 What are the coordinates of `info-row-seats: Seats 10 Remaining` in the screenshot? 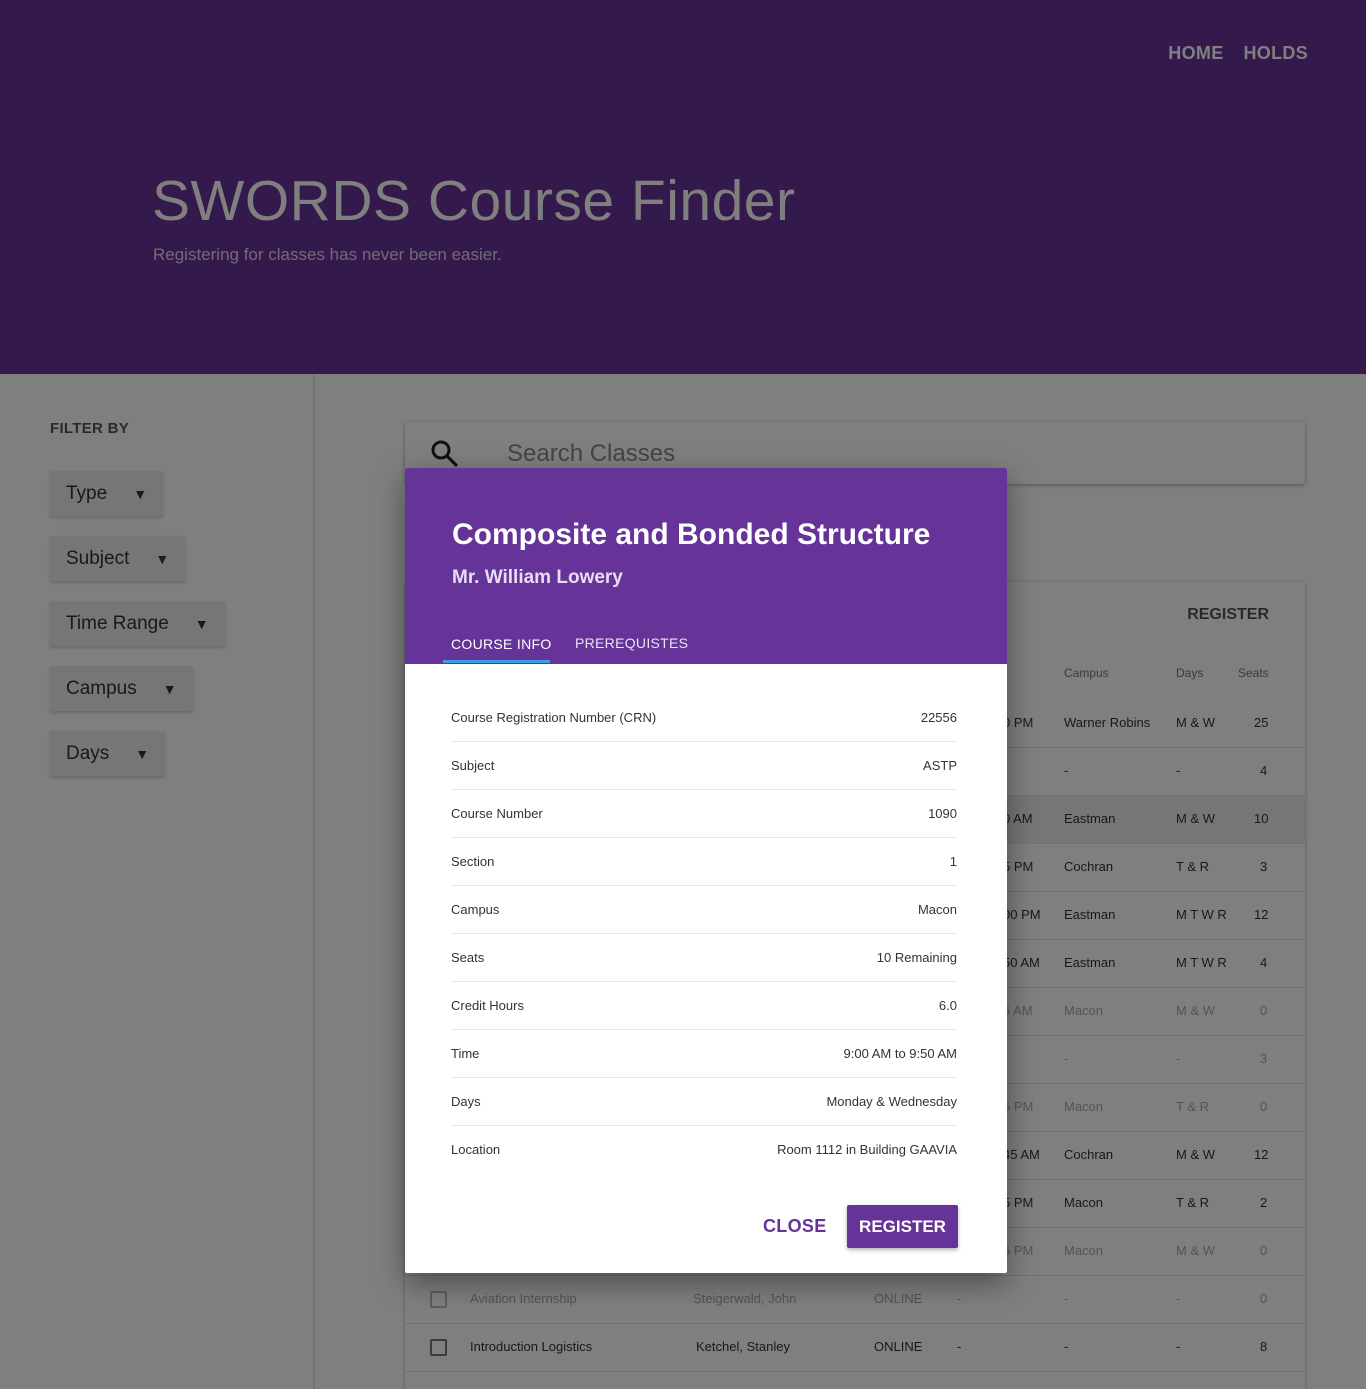 It's located at (704, 958).